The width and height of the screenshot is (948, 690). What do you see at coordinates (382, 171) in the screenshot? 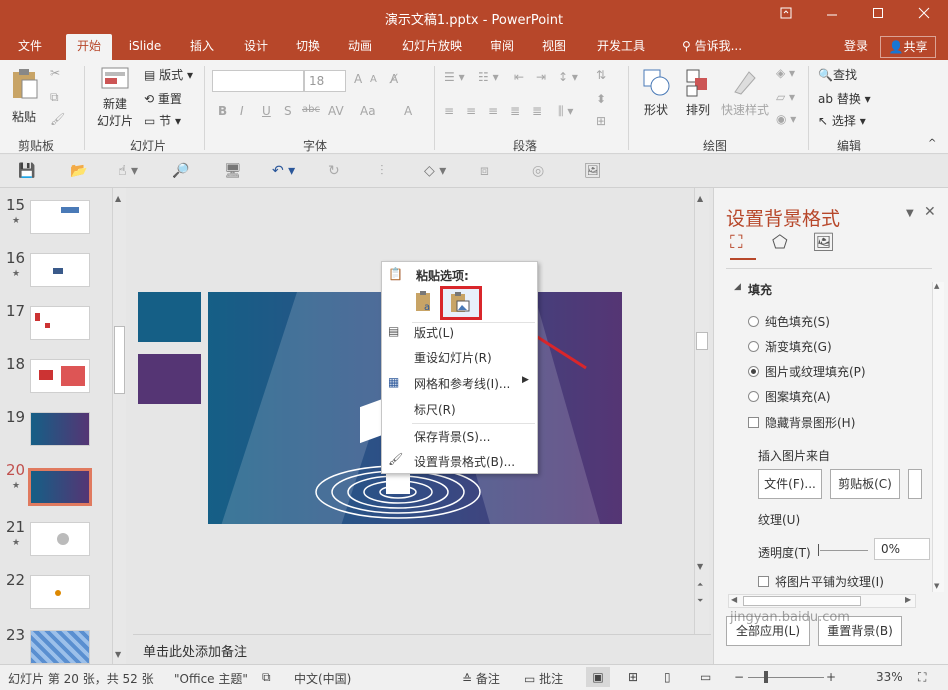
I see `align-icon: ⫶` at bounding box center [382, 171].